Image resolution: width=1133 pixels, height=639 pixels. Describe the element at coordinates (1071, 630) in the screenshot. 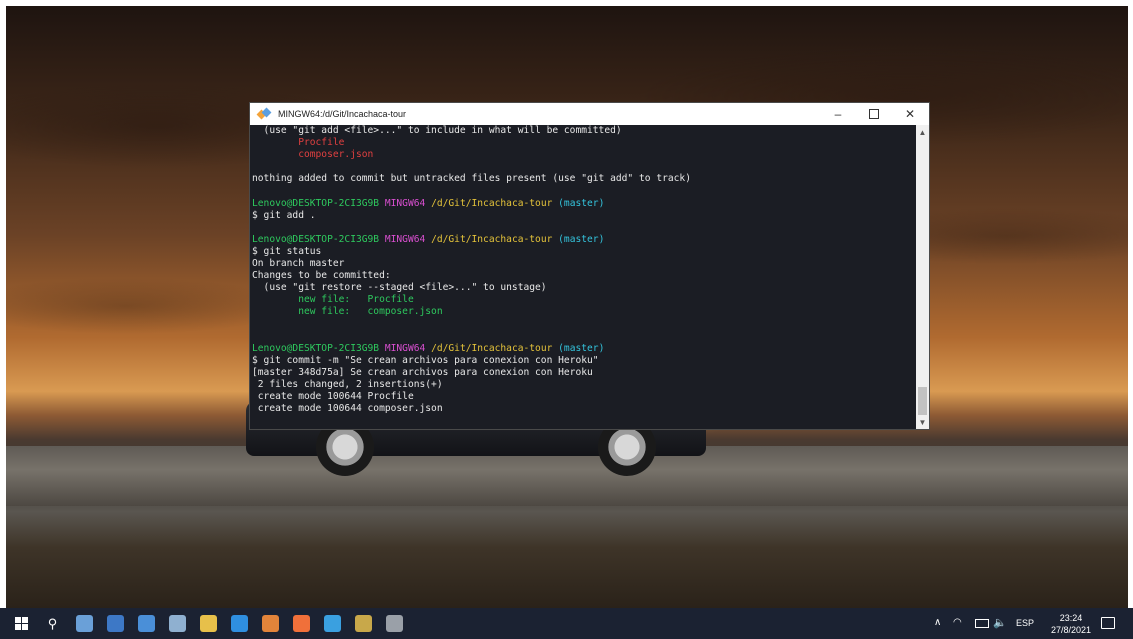

I see `clock-date: 27/8/2021` at that location.